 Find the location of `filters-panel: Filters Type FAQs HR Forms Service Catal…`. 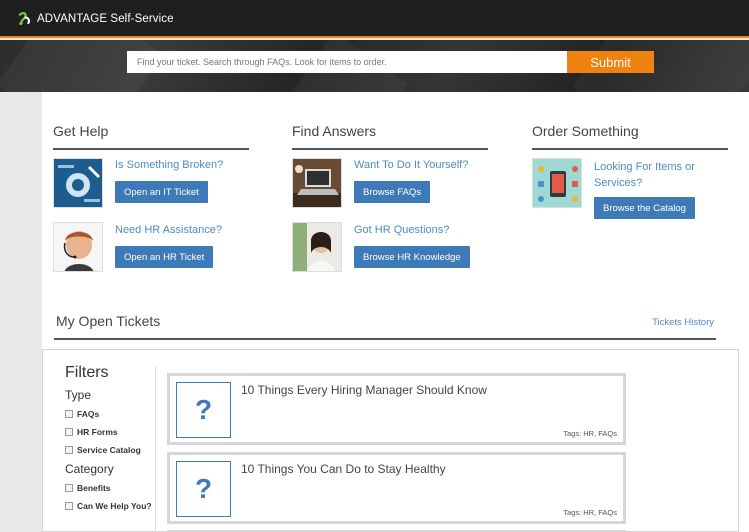

filters-panel: Filters Type FAQs HR Forms Service Catal… is located at coordinates (115, 438).